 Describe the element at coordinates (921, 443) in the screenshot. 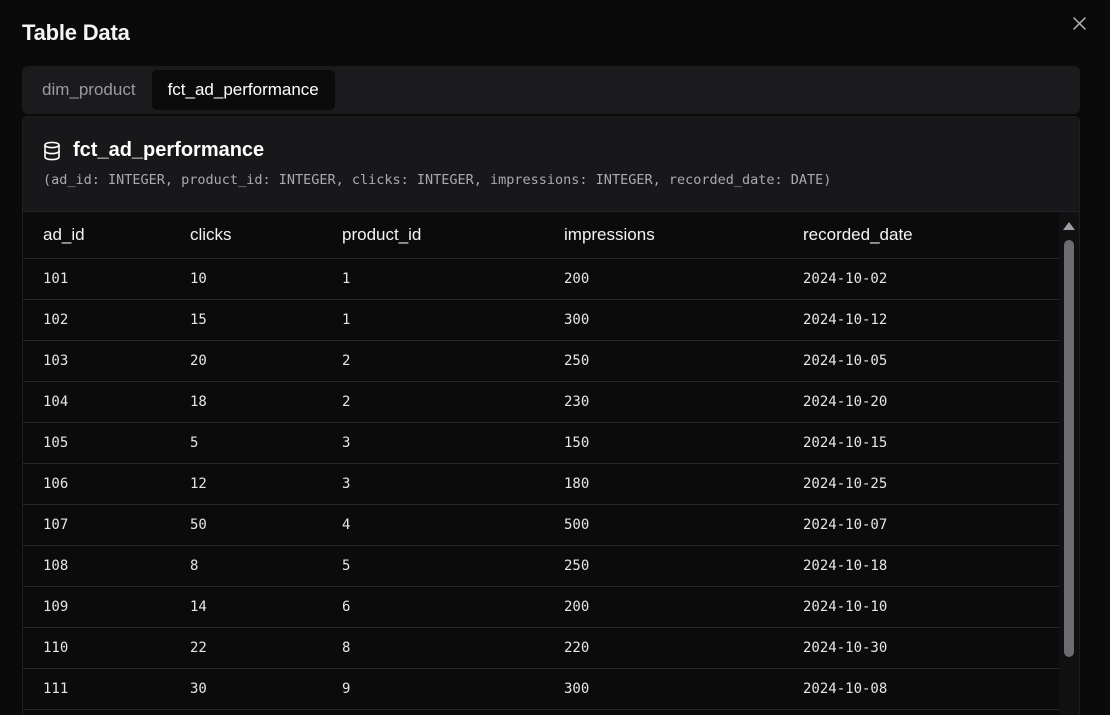

I see `table-cell: 2024-10-15` at that location.